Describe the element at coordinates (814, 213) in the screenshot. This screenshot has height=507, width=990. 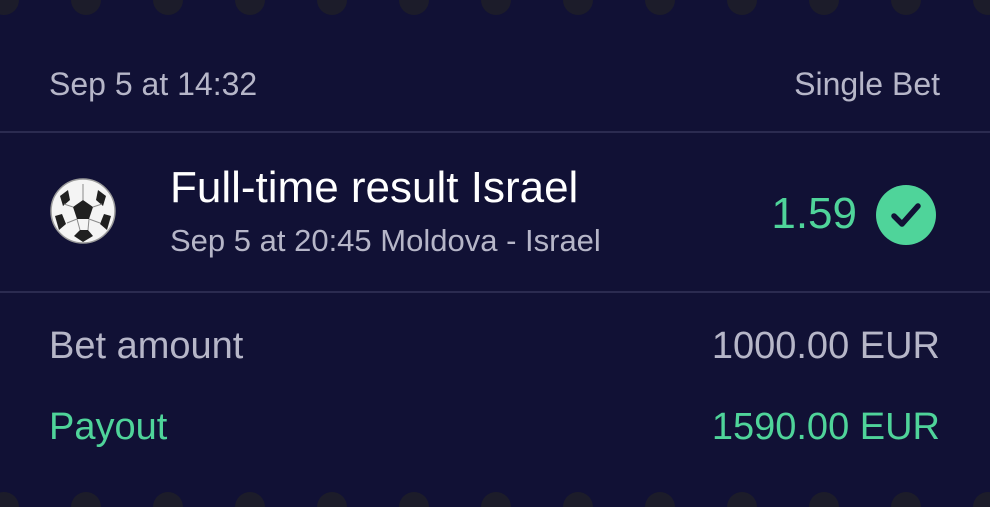
I see `odds-value: 1.59` at that location.